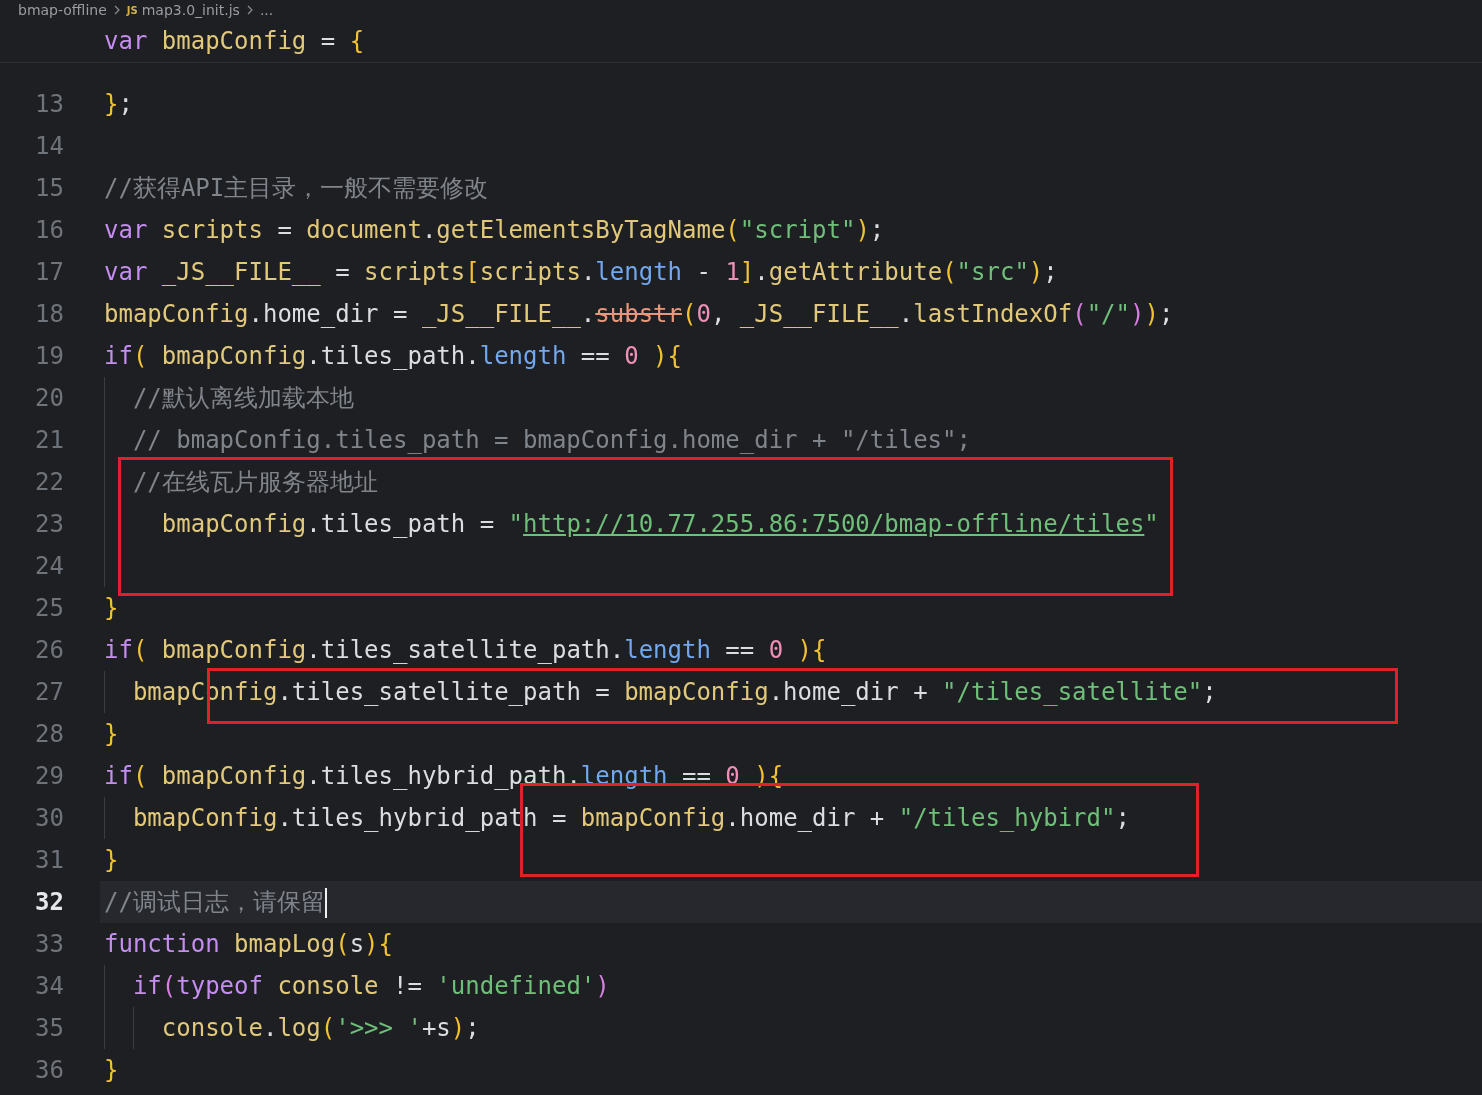 This screenshot has height=1095, width=1482. I want to click on line-number: 25, so click(49, 608).